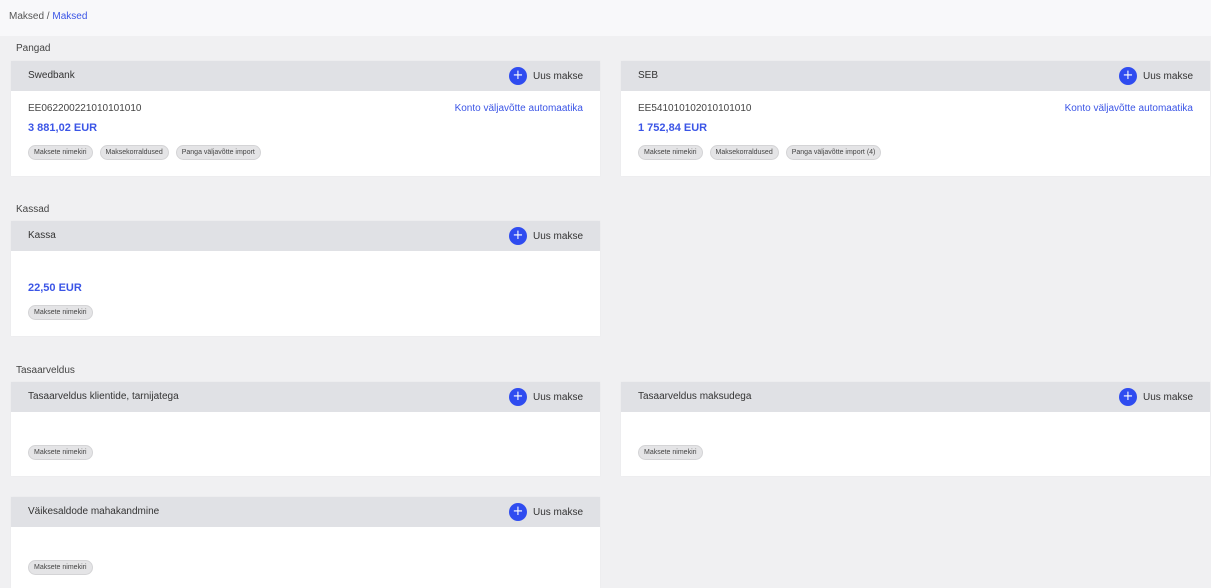 This screenshot has width=1211, height=588. I want to click on card-header: Väikesaldode mahakandmine + Uus makse, so click(305, 512).